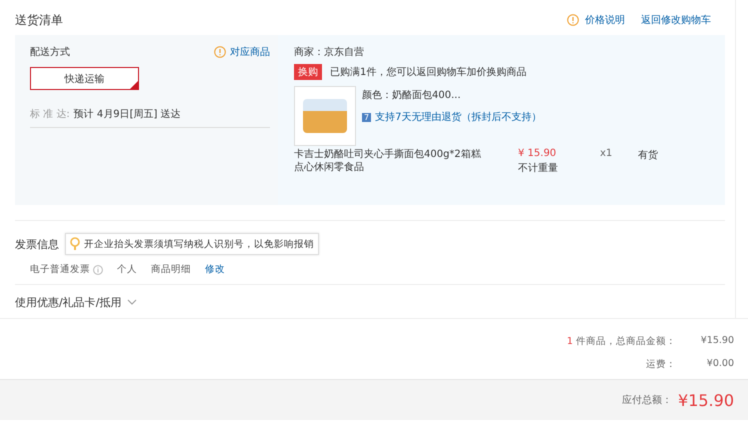 The height and width of the screenshot is (426, 748). Describe the element at coordinates (621, 341) in the screenshot. I see `item-count-text: 1 件商品，总商品金额：` at that location.